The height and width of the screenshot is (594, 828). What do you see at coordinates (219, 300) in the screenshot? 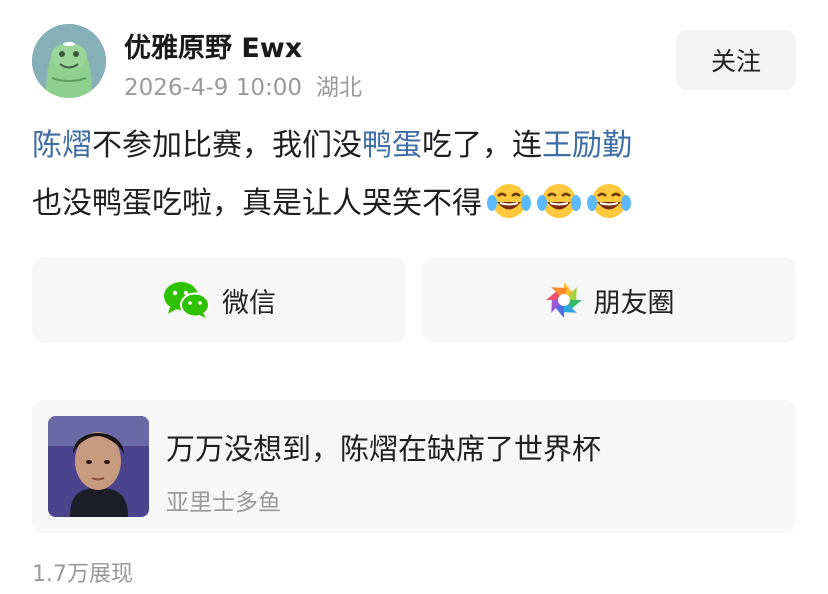
I see `share-wechat-button: 微信` at bounding box center [219, 300].